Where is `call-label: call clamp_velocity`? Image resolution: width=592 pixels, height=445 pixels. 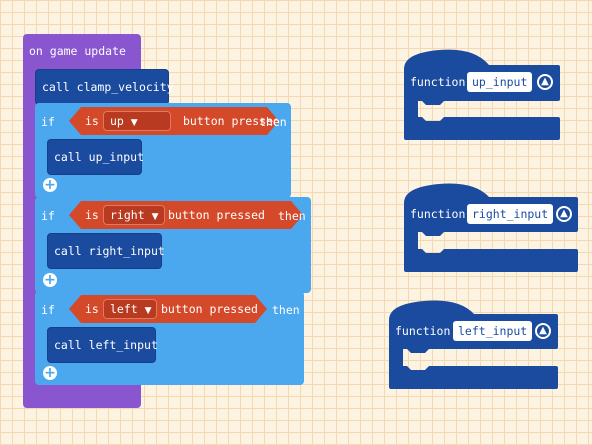 call-label: call clamp_velocity is located at coordinates (108, 87).